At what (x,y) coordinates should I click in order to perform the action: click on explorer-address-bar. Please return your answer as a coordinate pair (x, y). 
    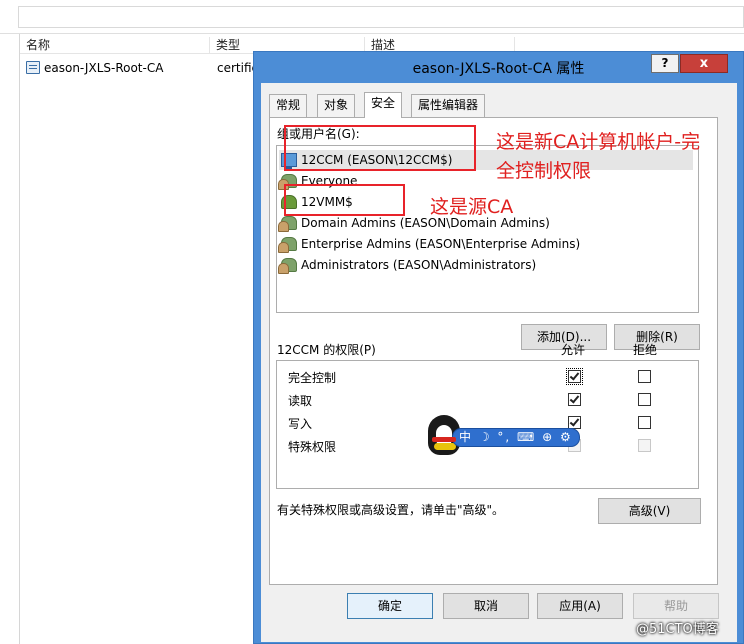
    Looking at the image, I should click on (381, 17).